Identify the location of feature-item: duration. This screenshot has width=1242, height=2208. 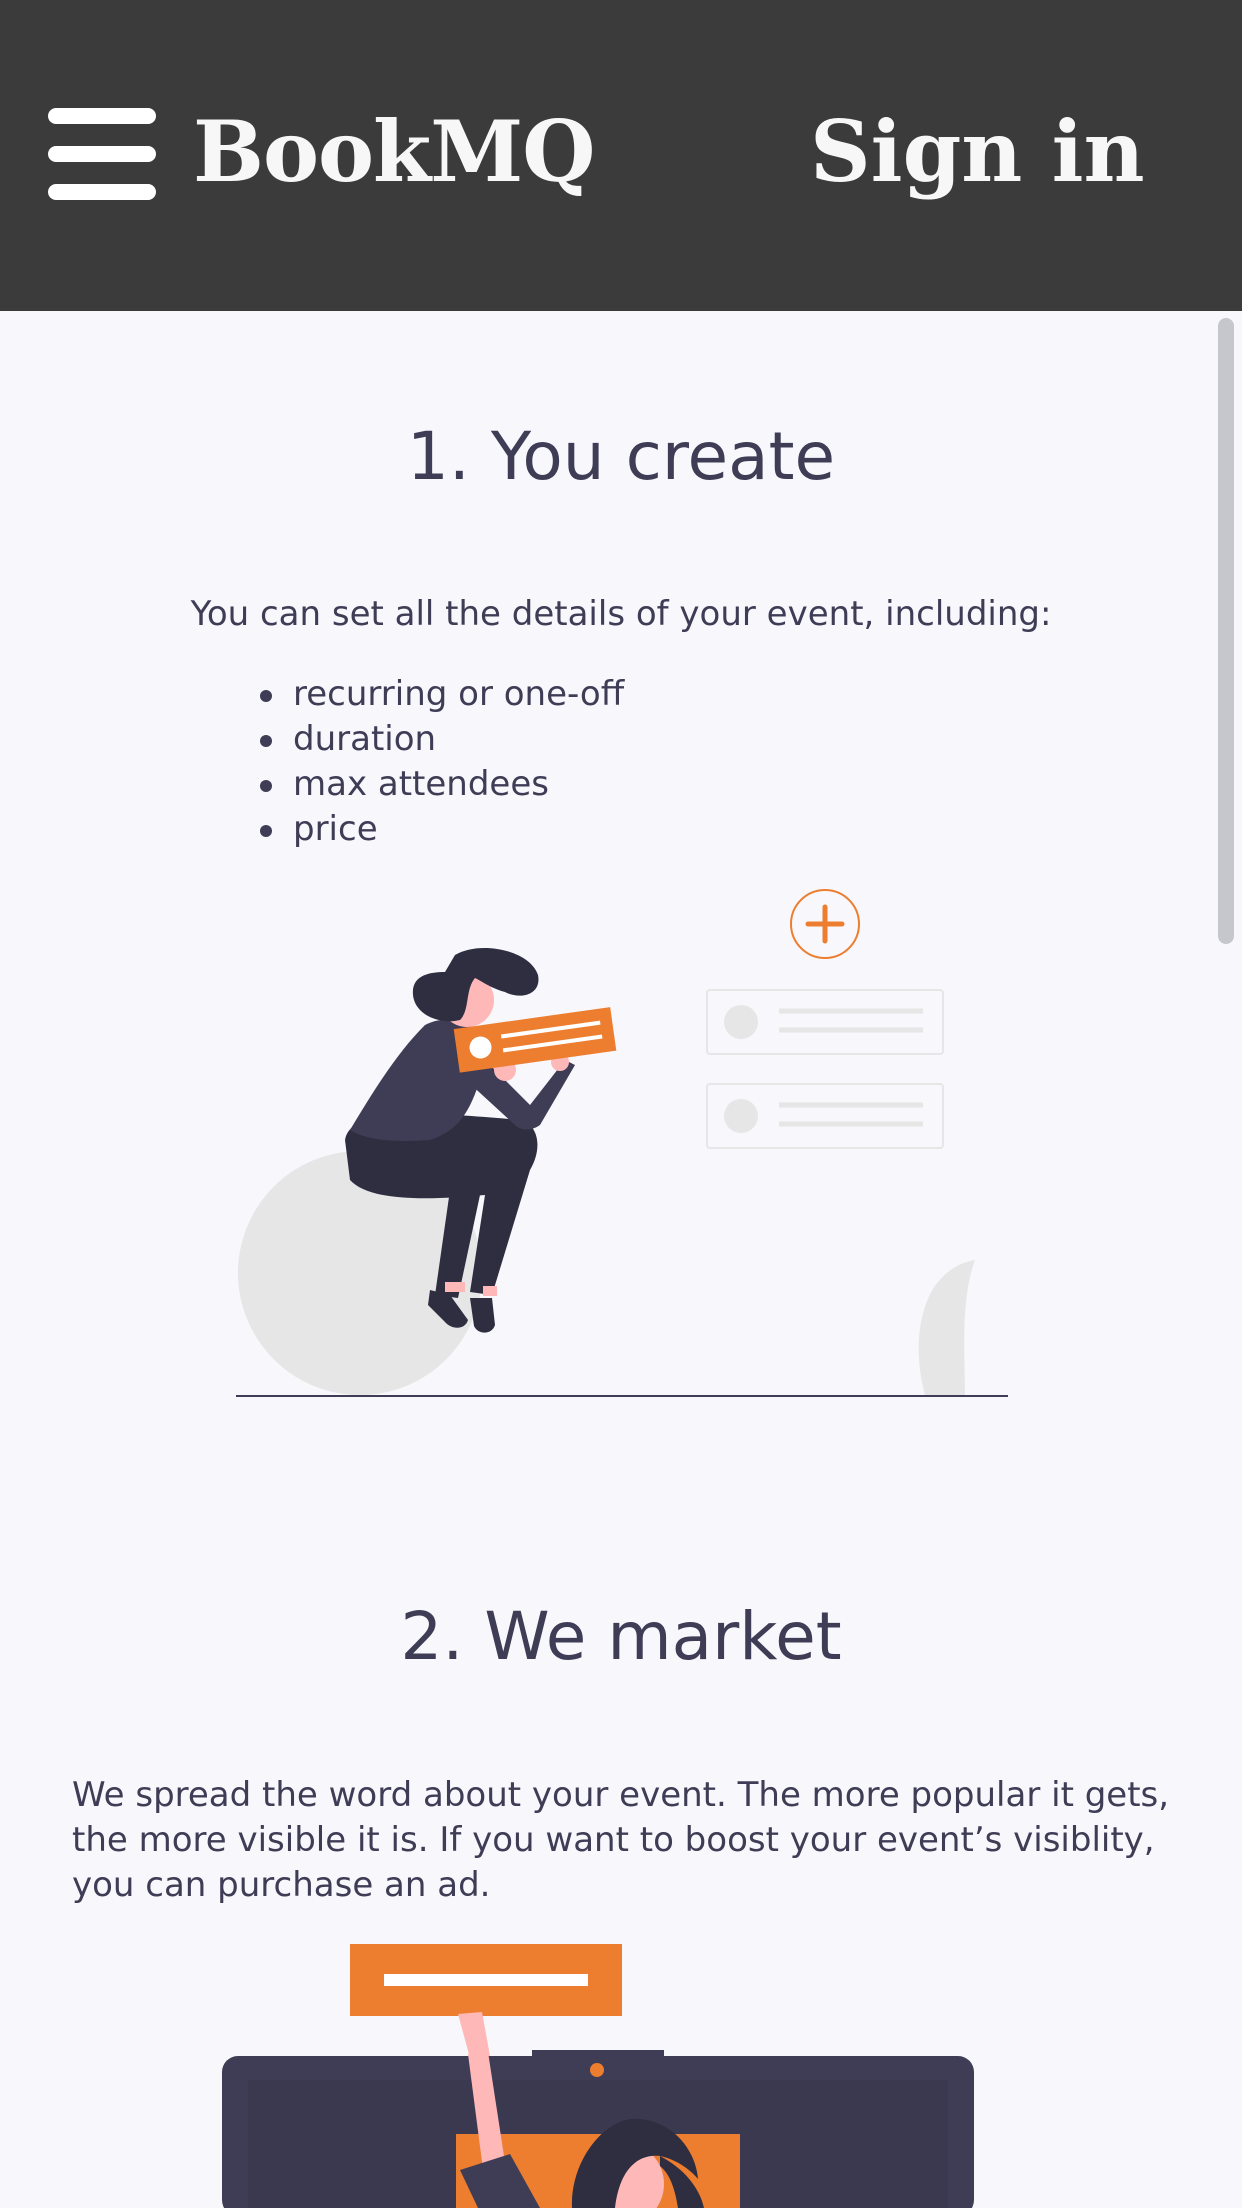
(442, 739).